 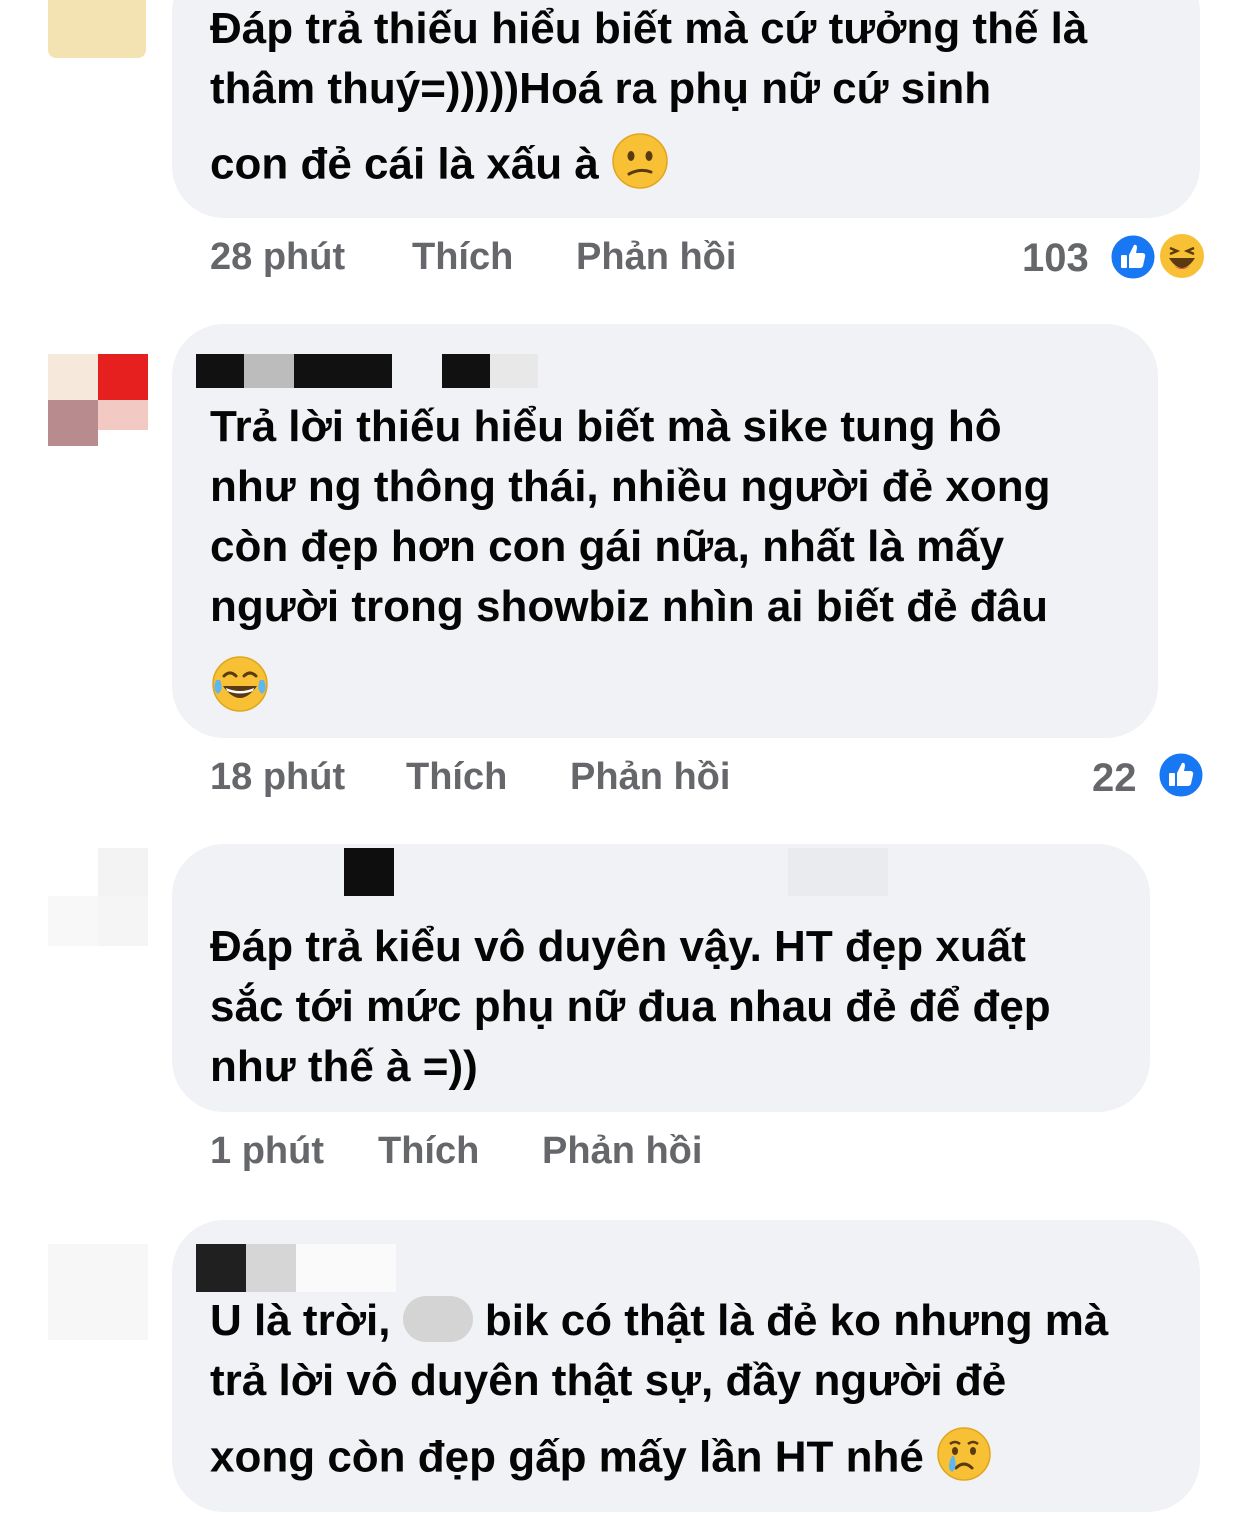 What do you see at coordinates (629, 606) in the screenshot?
I see `comment-text-line: người trong showbiz nhìn ai biết đẻ đâu` at bounding box center [629, 606].